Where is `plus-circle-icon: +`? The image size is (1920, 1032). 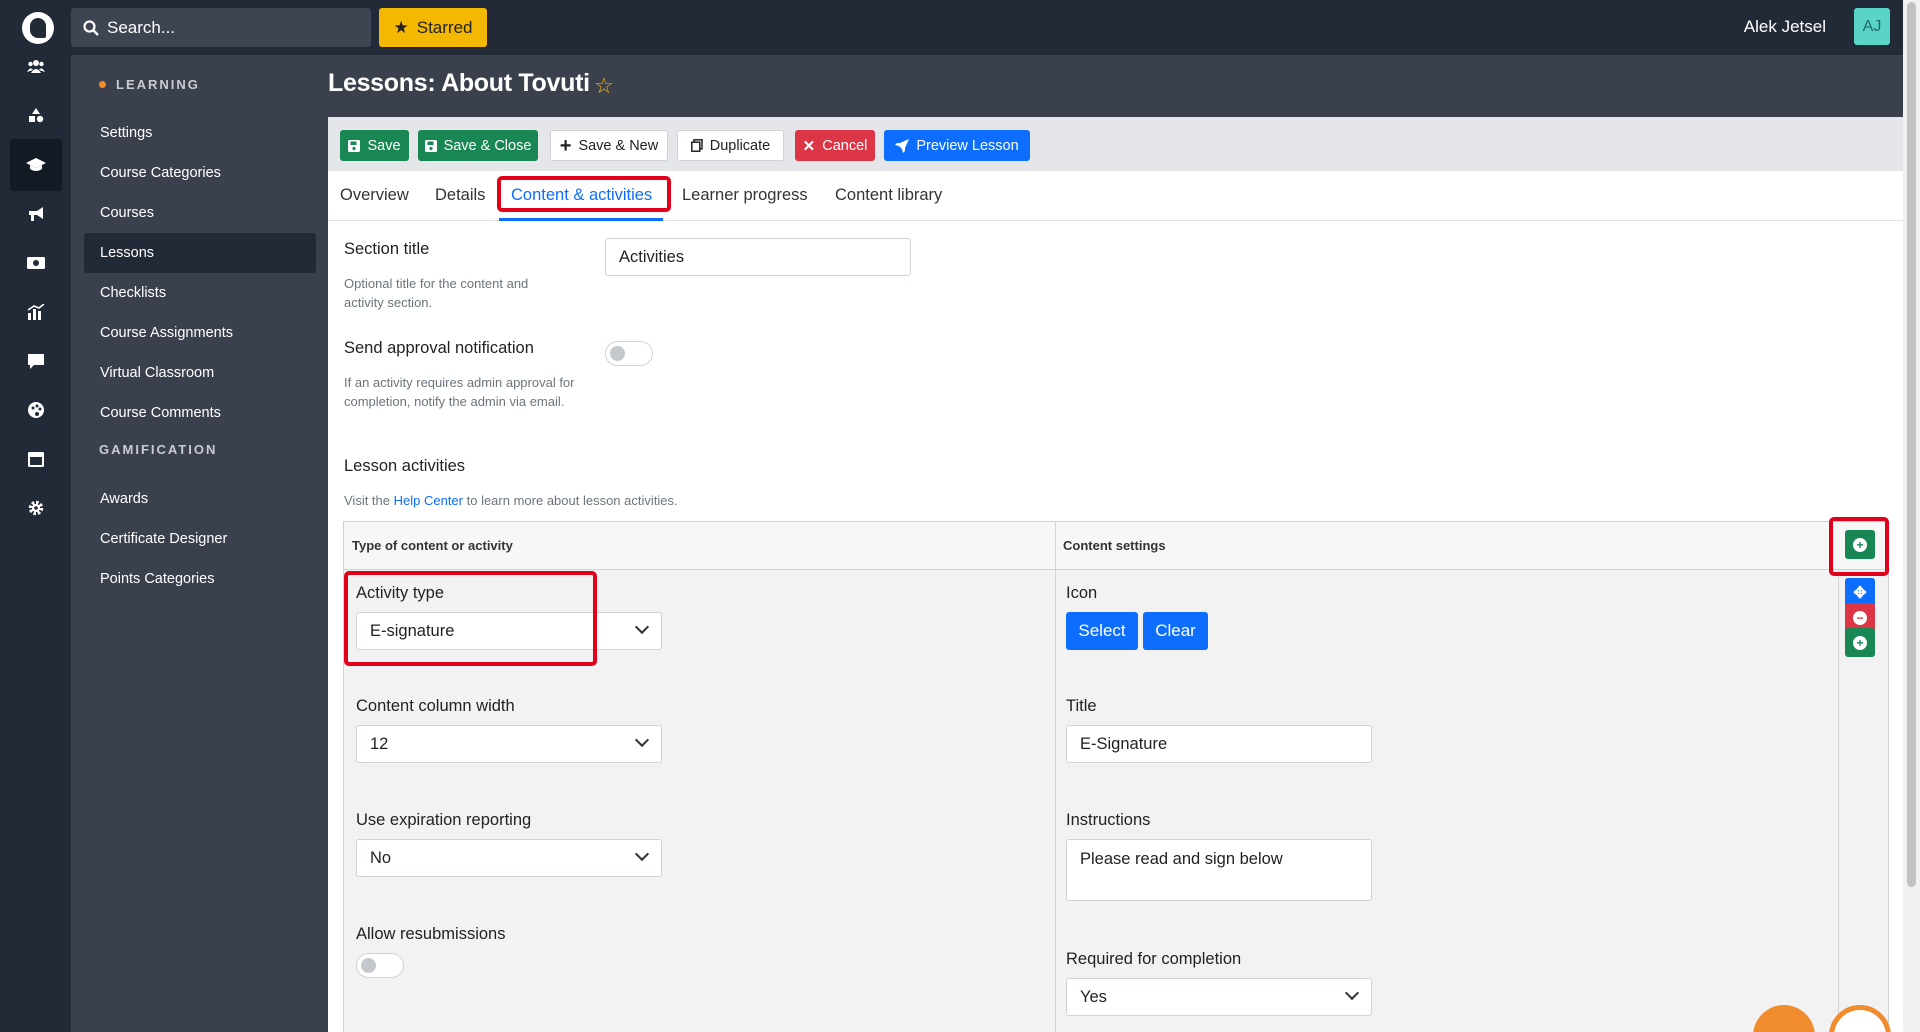 plus-circle-icon: + is located at coordinates (1860, 642).